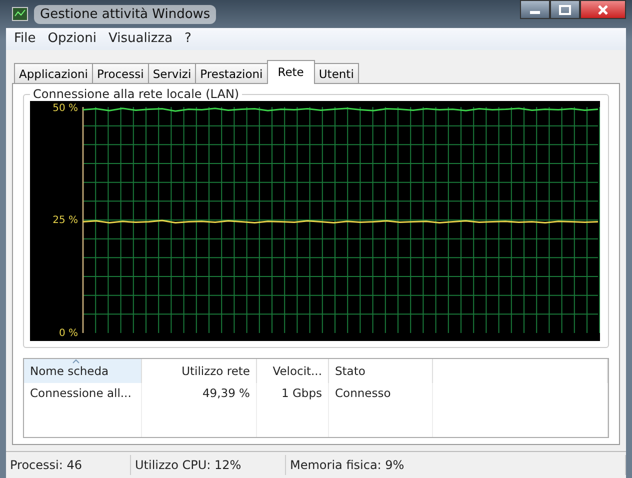 The image size is (632, 478). What do you see at coordinates (68, 465) in the screenshot?
I see `status-text: Processi: 46` at bounding box center [68, 465].